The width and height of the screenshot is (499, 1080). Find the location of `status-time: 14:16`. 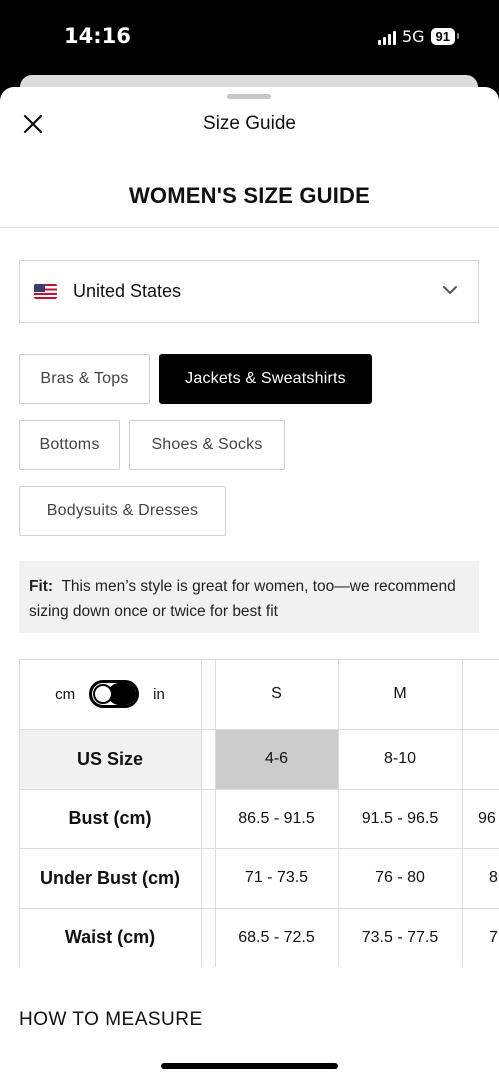

status-time: 14:16 is located at coordinates (97, 36).